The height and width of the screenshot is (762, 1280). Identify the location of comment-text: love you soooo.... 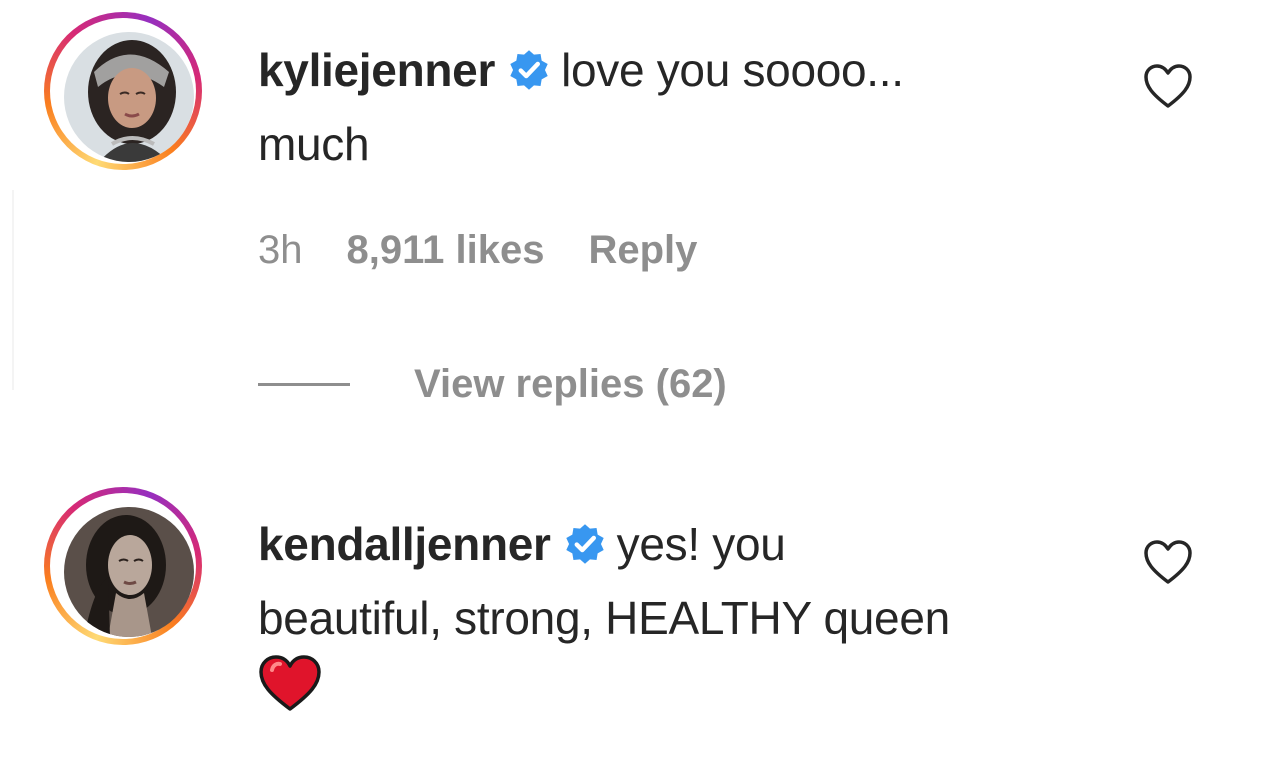
(732, 70).